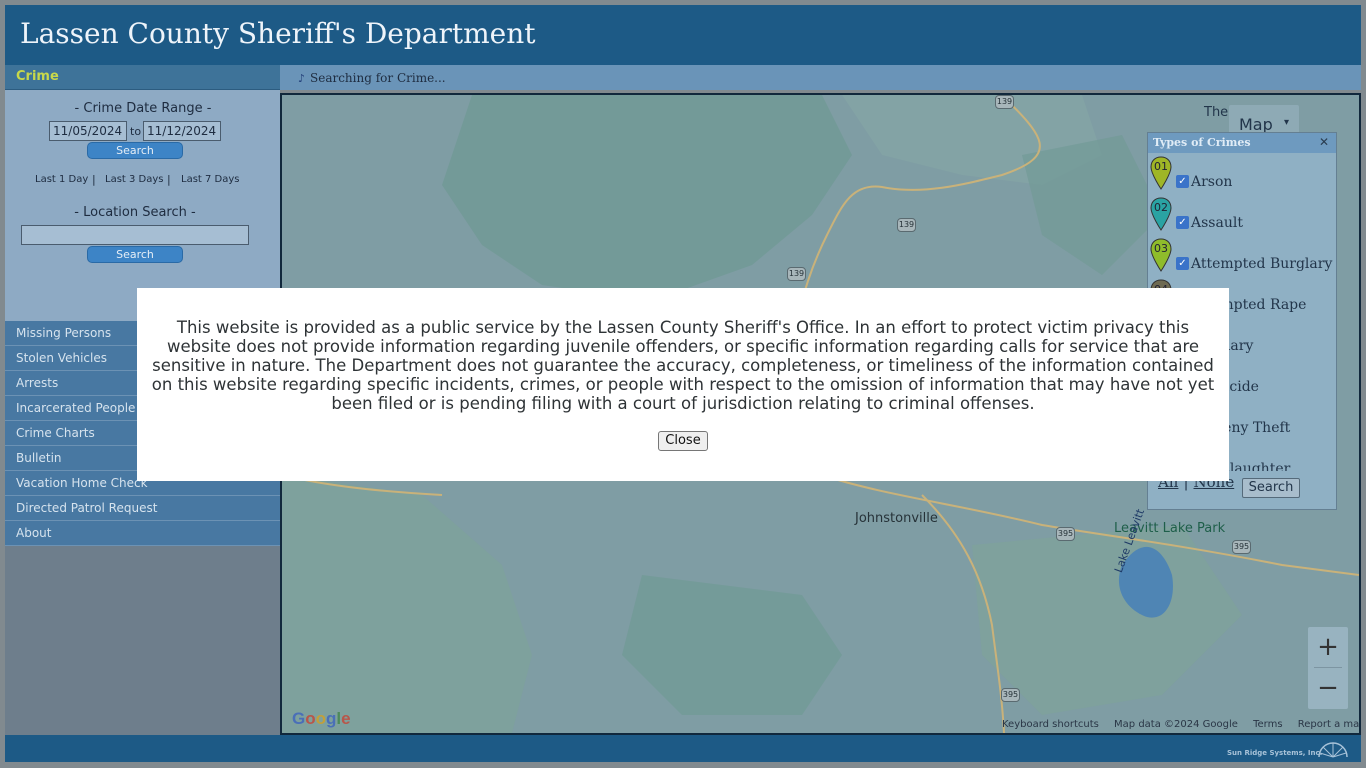 The width and height of the screenshot is (1366, 768). I want to click on legend-header: Types of Crimes, so click(1242, 143).